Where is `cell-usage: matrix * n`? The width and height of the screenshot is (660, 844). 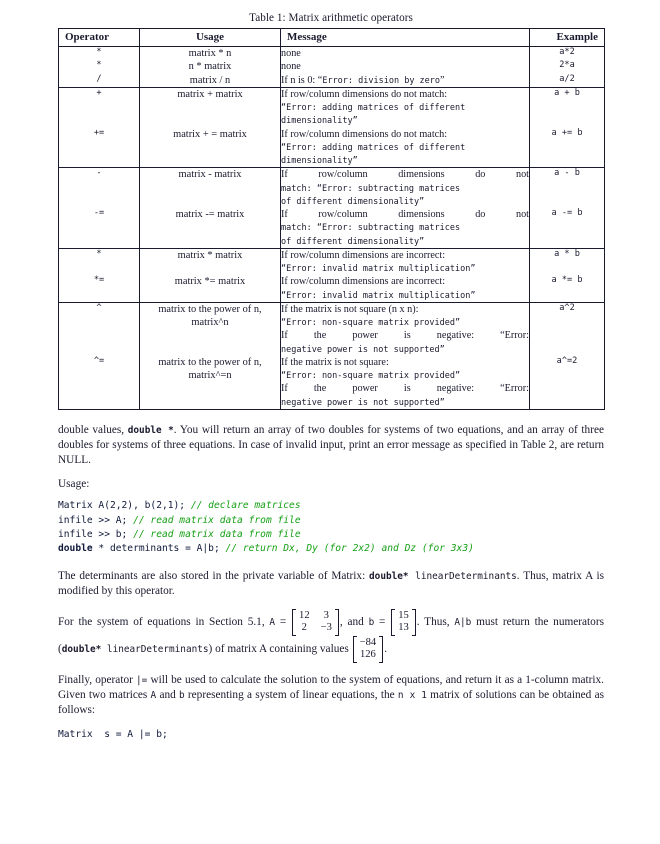 cell-usage: matrix * n is located at coordinates (210, 53).